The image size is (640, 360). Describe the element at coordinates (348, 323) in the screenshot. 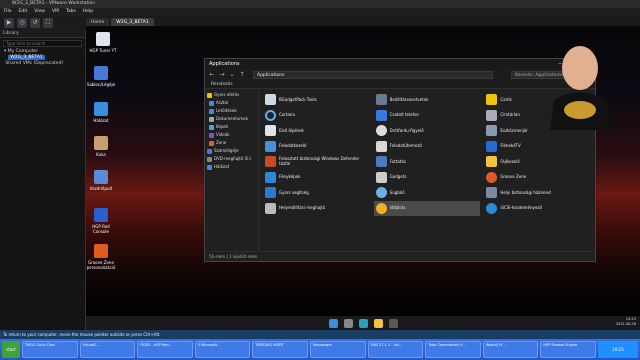

I see `search-icon` at that location.